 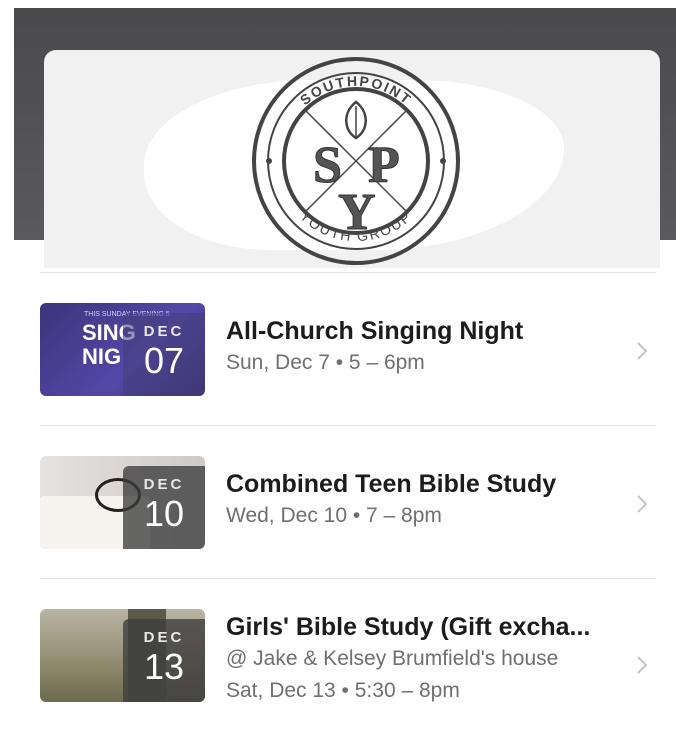 What do you see at coordinates (122, 349) in the screenshot?
I see `event-thumbnail: THIS SUNDAY EVENING 5 SING NIG DEC 07` at bounding box center [122, 349].